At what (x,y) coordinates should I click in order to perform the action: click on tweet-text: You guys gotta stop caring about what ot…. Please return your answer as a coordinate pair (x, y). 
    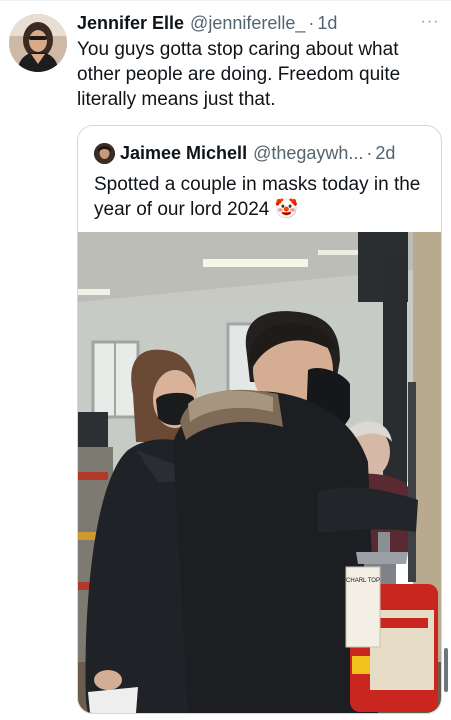
    Looking at the image, I should click on (239, 74).